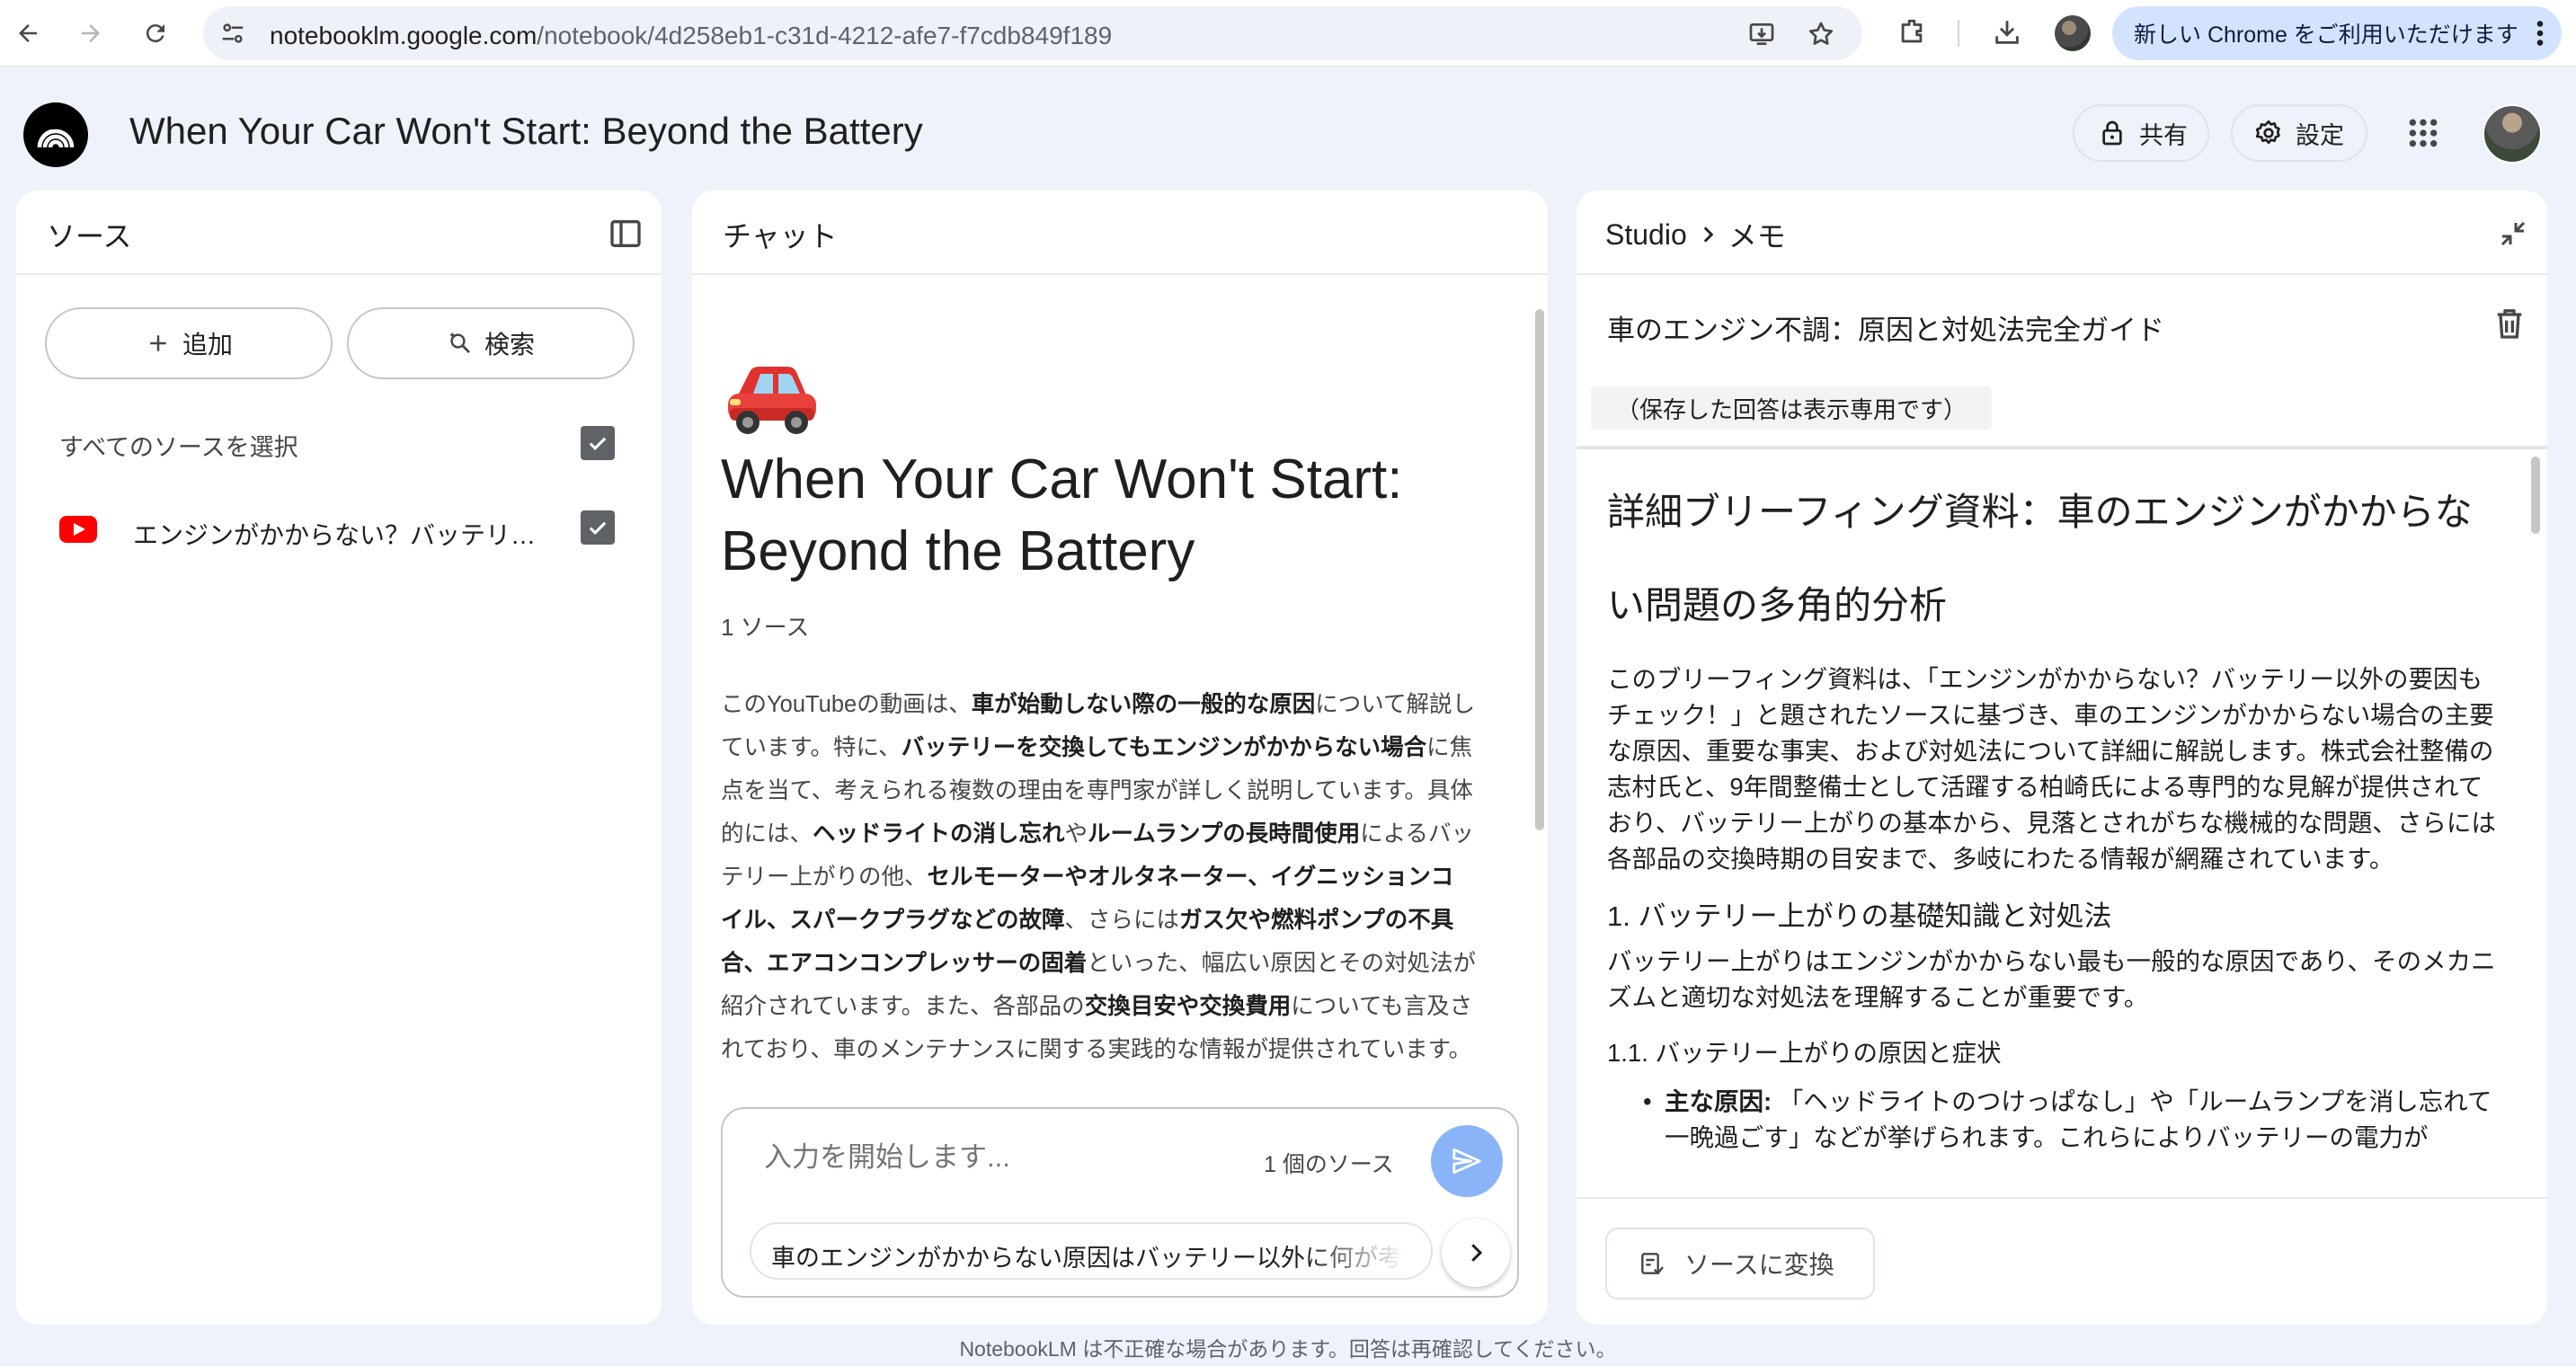 Image resolution: width=2576 pixels, height=1366 pixels. I want to click on chat-header: チャット, so click(1120, 233).